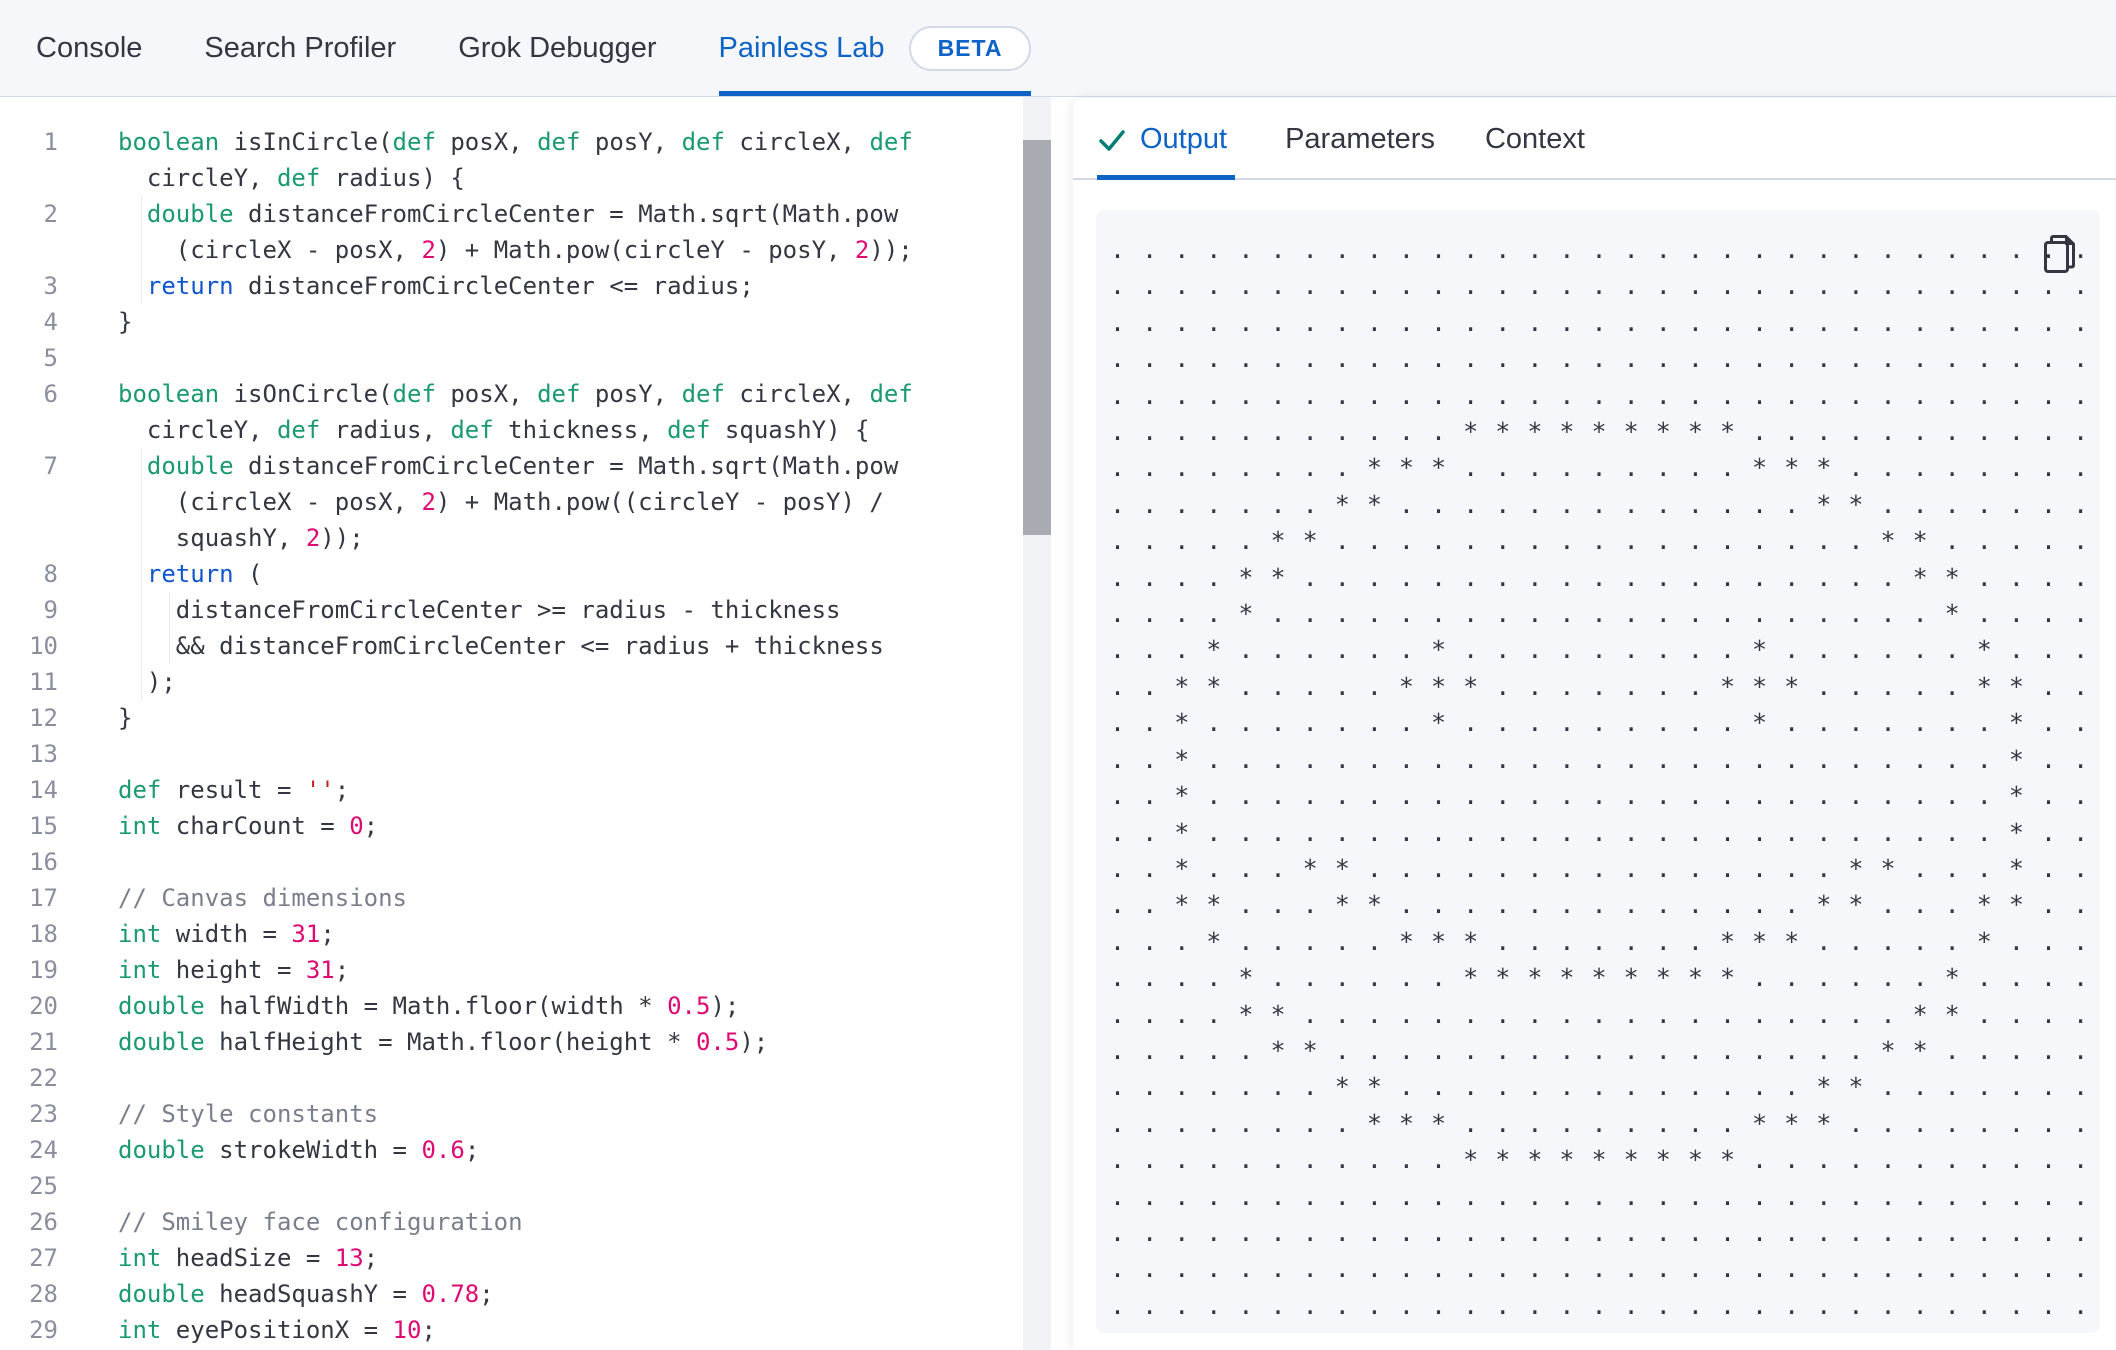 This screenshot has width=2116, height=1350. Describe the element at coordinates (801, 47) in the screenshot. I see `nav-tab-label: Painless Lab` at that location.